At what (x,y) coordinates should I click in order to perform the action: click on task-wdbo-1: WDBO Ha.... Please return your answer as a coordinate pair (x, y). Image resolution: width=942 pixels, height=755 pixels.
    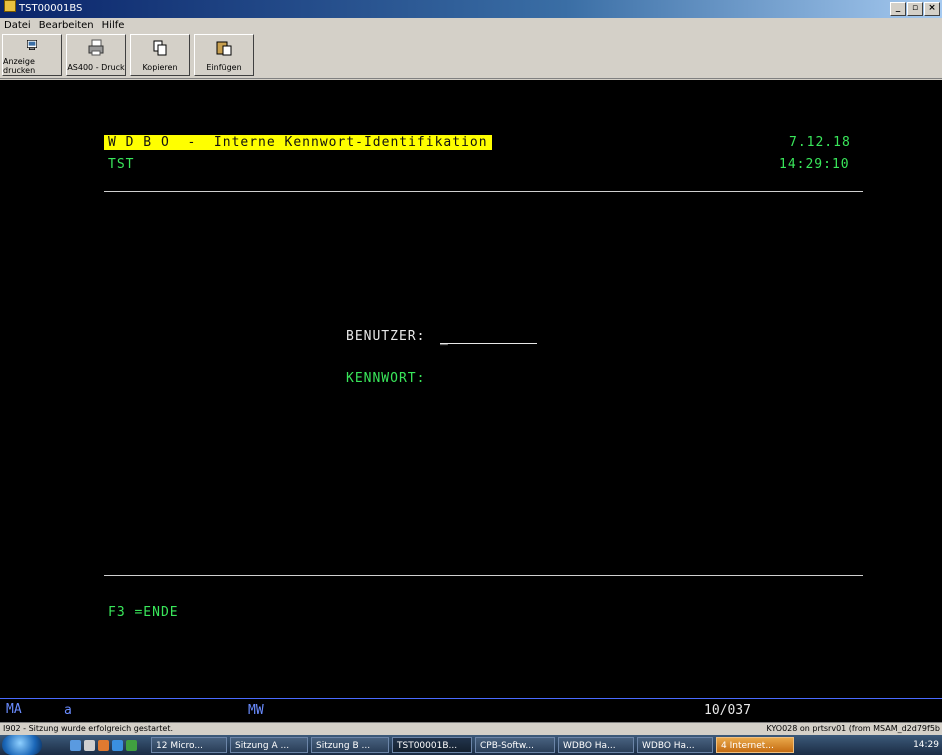
    Looking at the image, I should click on (596, 745).